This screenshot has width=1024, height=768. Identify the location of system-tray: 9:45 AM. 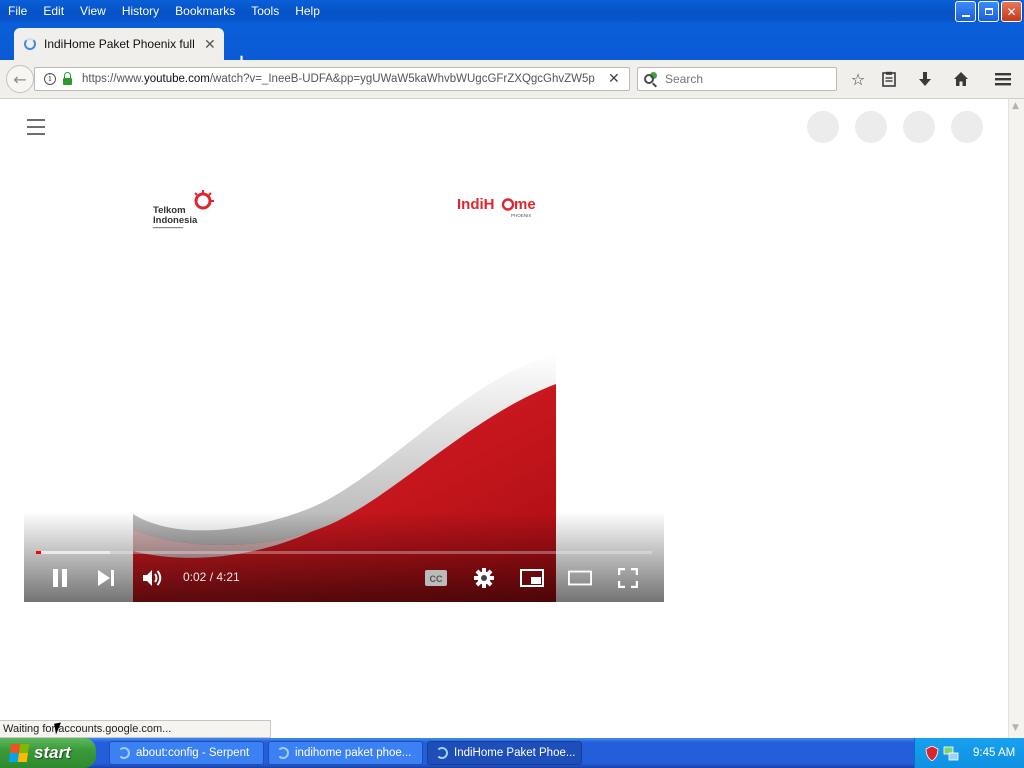
(969, 753).